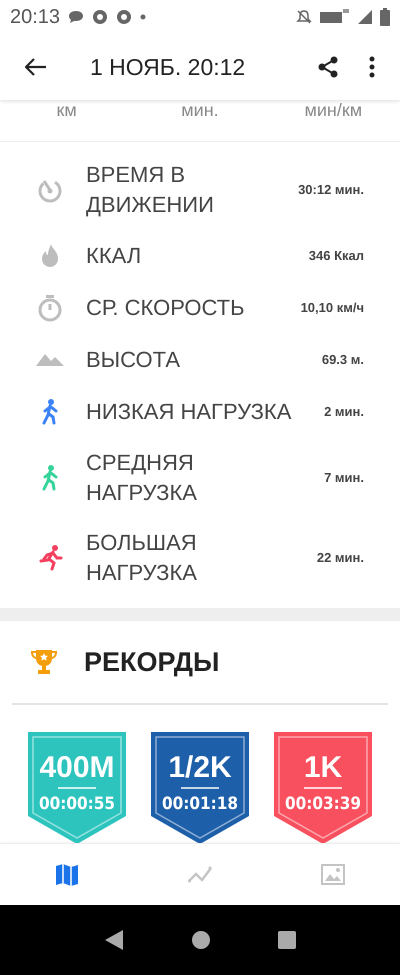 The width and height of the screenshot is (400, 975). What do you see at coordinates (77, 804) in the screenshot?
I see `record-time: 00:00:55` at bounding box center [77, 804].